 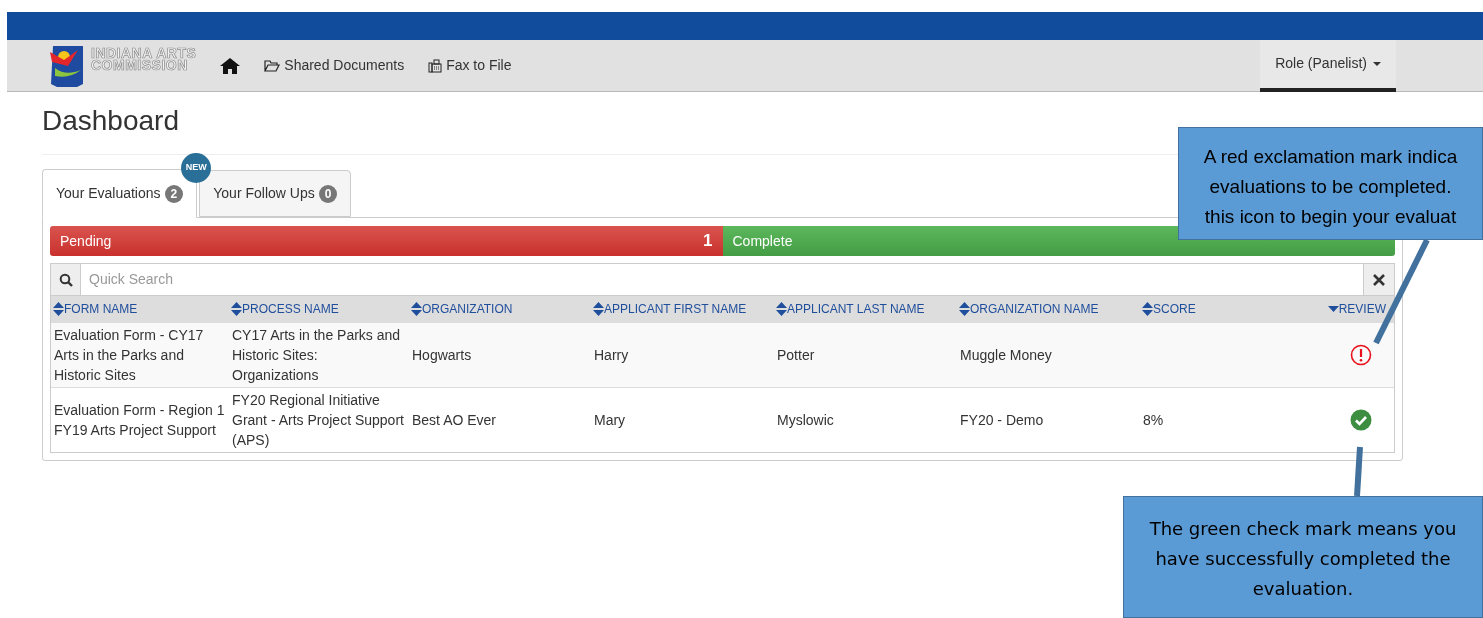 What do you see at coordinates (196, 168) in the screenshot?
I see `new-badge: NEW` at bounding box center [196, 168].